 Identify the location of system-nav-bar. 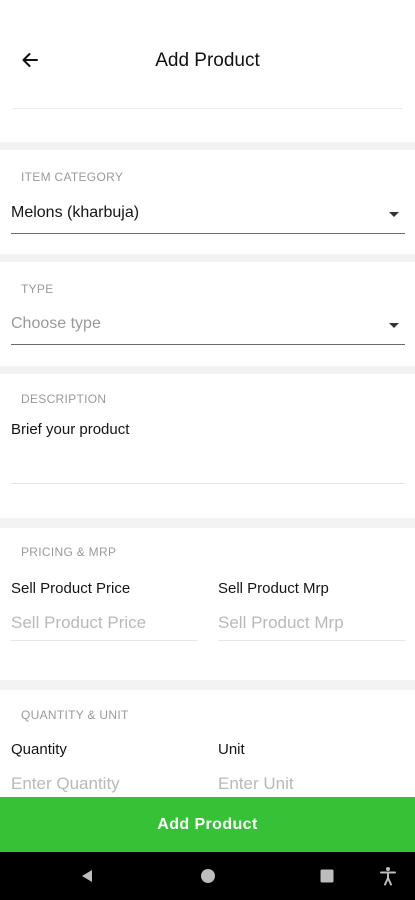
(207, 876).